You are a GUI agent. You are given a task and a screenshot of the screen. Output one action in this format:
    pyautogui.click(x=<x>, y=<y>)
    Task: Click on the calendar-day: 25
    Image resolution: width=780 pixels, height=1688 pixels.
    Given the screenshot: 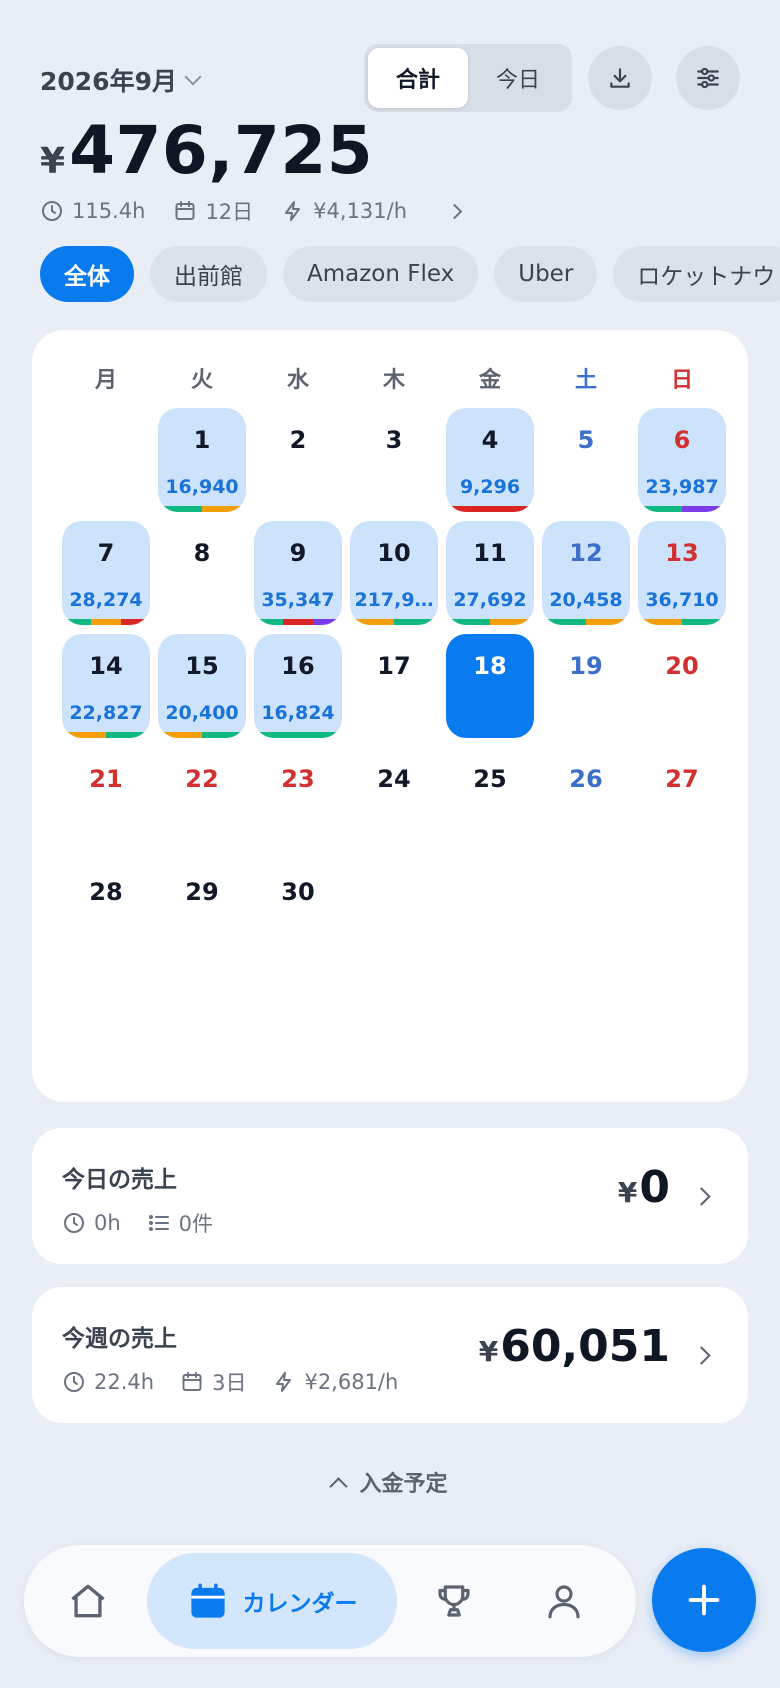 What is the action you would take?
    pyautogui.click(x=490, y=799)
    